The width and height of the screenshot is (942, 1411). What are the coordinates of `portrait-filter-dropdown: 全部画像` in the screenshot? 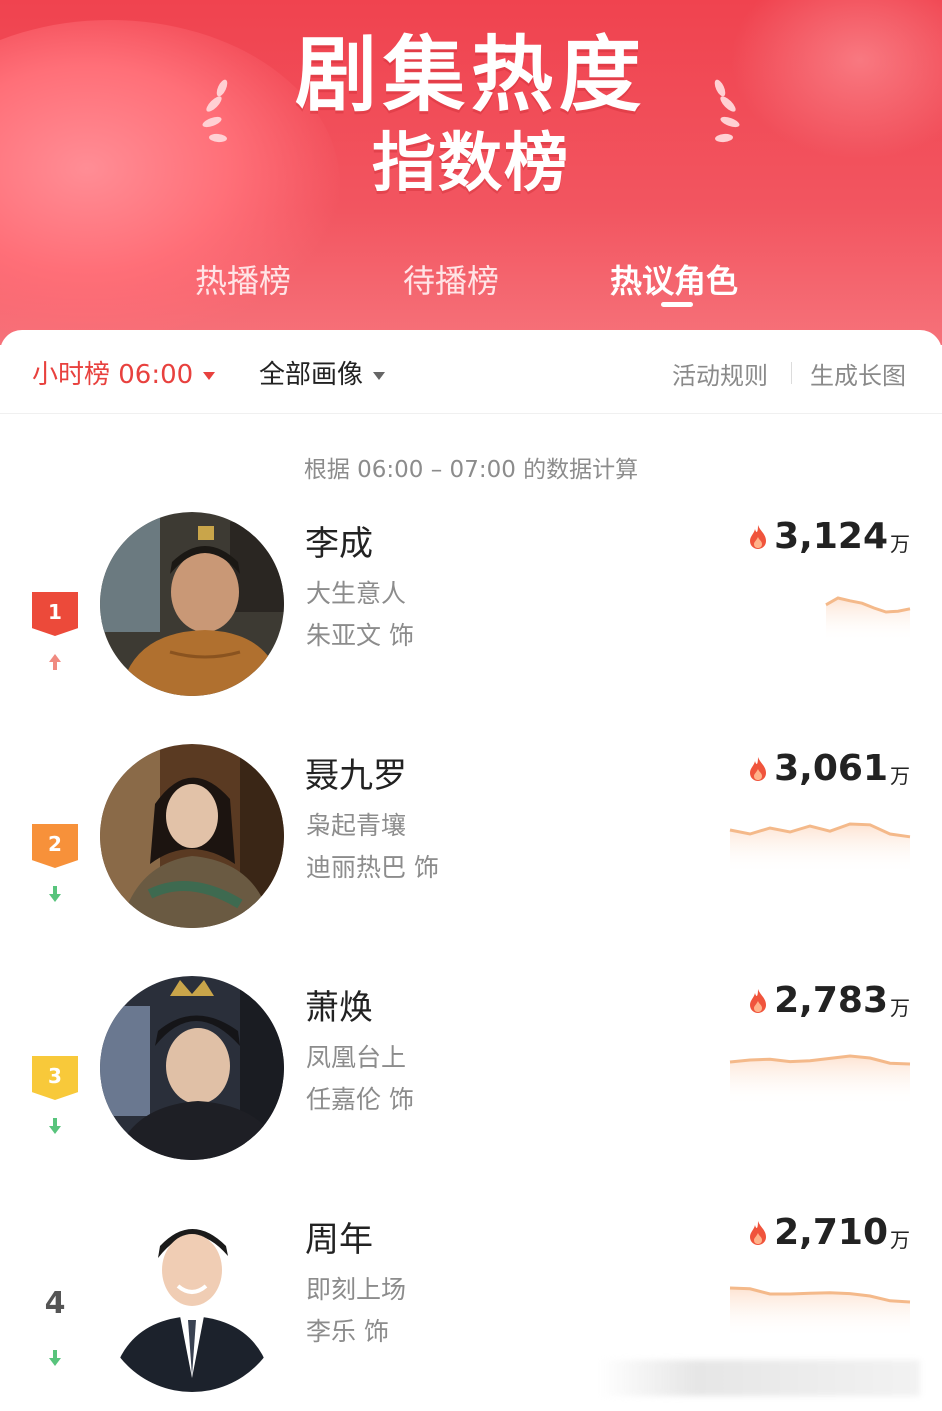 It's located at (322, 372).